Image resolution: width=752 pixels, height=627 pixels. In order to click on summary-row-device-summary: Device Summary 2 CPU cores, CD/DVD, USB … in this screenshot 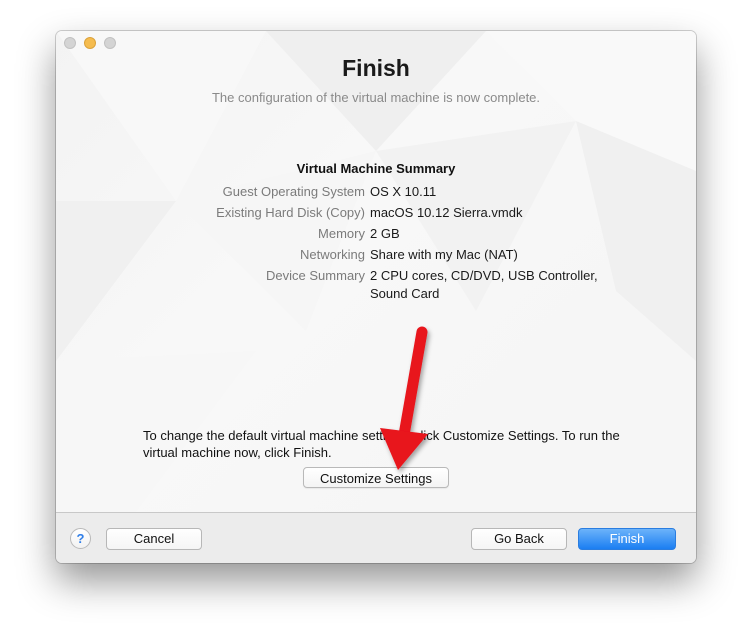, I will do `click(376, 285)`.